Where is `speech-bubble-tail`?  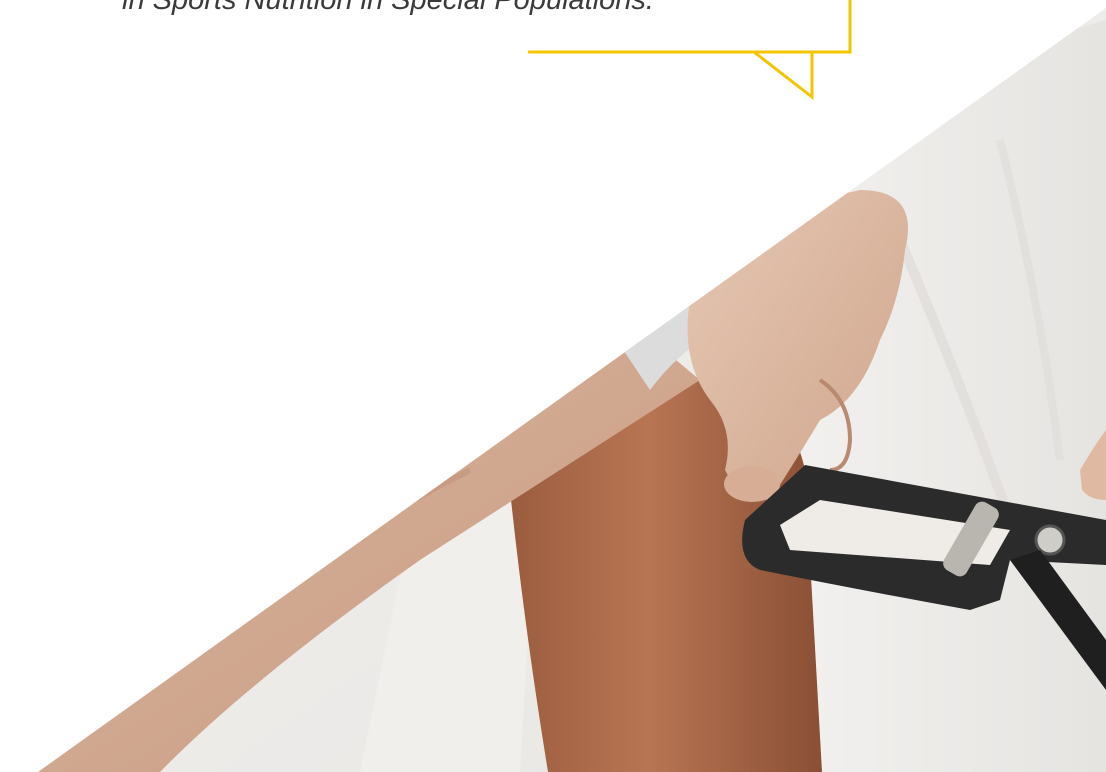 speech-bubble-tail is located at coordinates (783, 75).